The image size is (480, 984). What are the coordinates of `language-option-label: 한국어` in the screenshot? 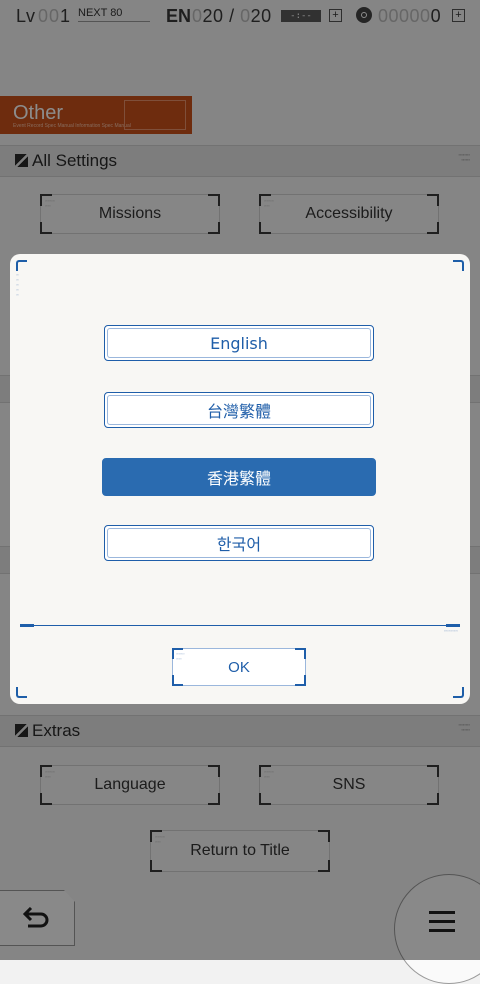 It's located at (239, 544).